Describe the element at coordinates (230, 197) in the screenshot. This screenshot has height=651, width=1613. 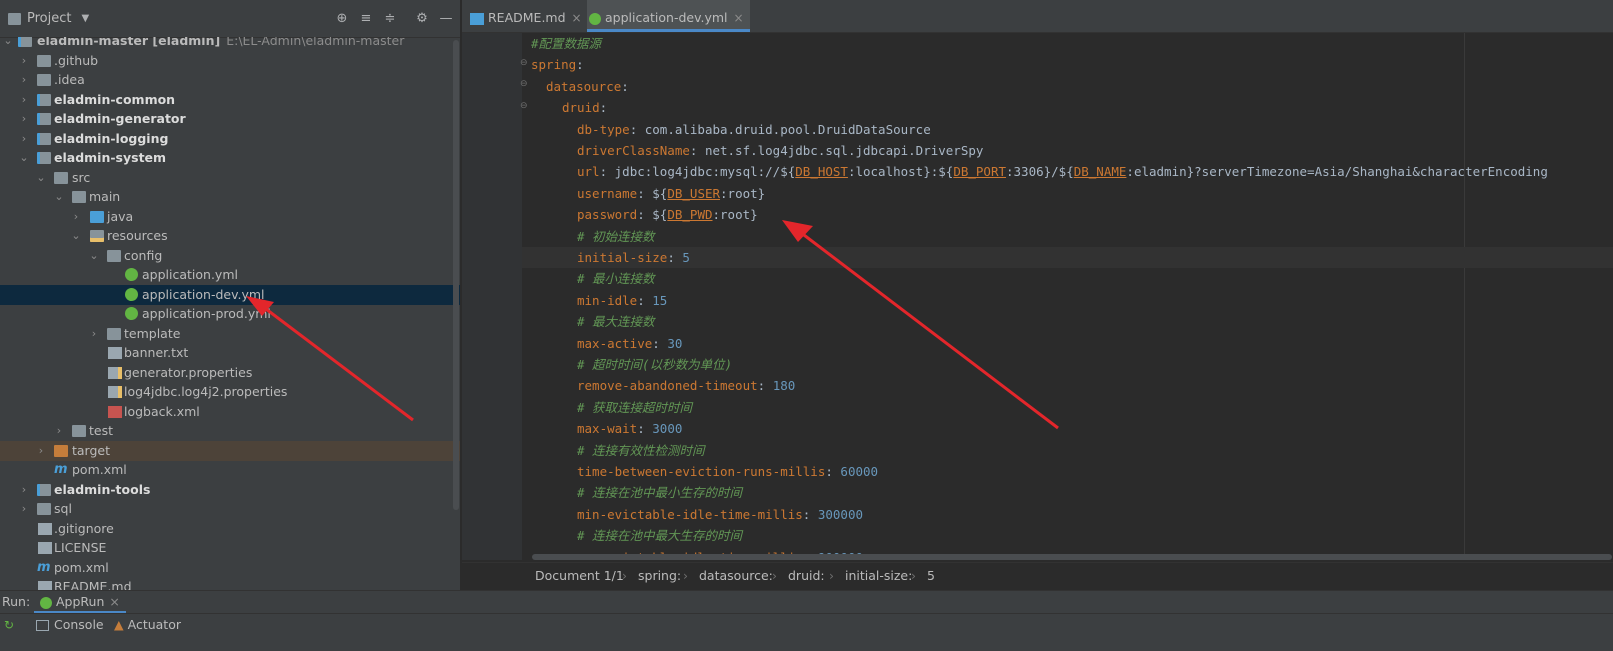
I see `tree-item: ⌄ main` at that location.